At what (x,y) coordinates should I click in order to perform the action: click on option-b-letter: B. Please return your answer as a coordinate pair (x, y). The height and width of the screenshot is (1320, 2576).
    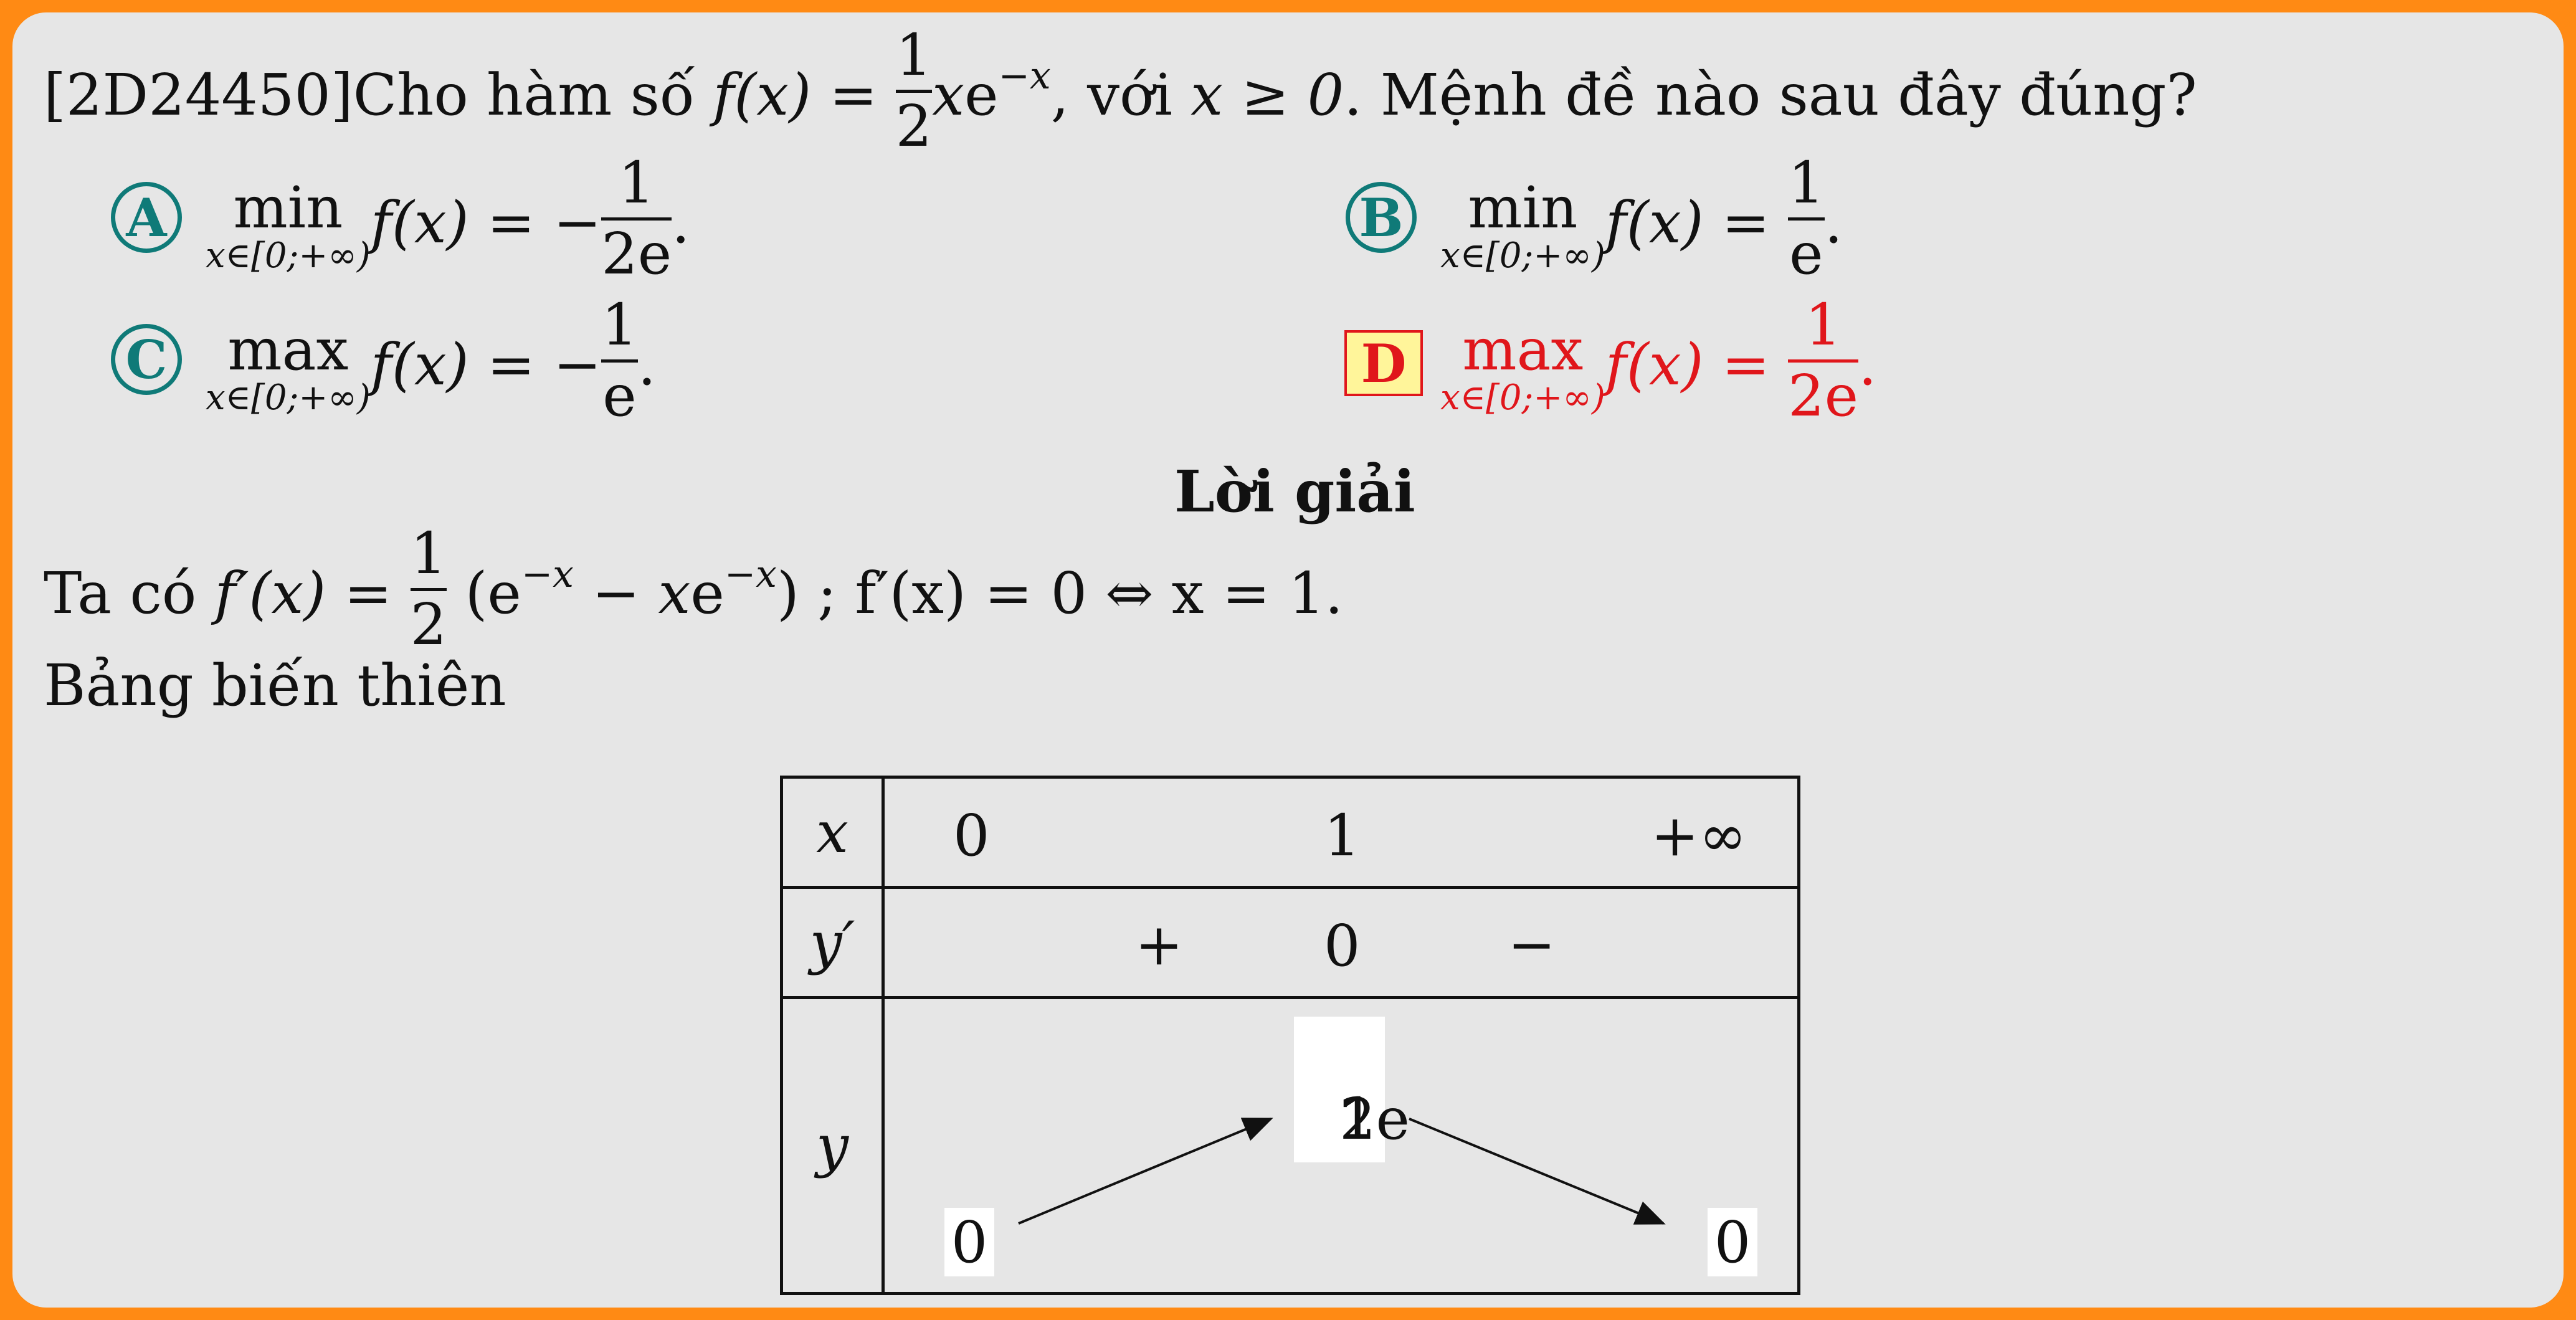
    Looking at the image, I should click on (1381, 217).